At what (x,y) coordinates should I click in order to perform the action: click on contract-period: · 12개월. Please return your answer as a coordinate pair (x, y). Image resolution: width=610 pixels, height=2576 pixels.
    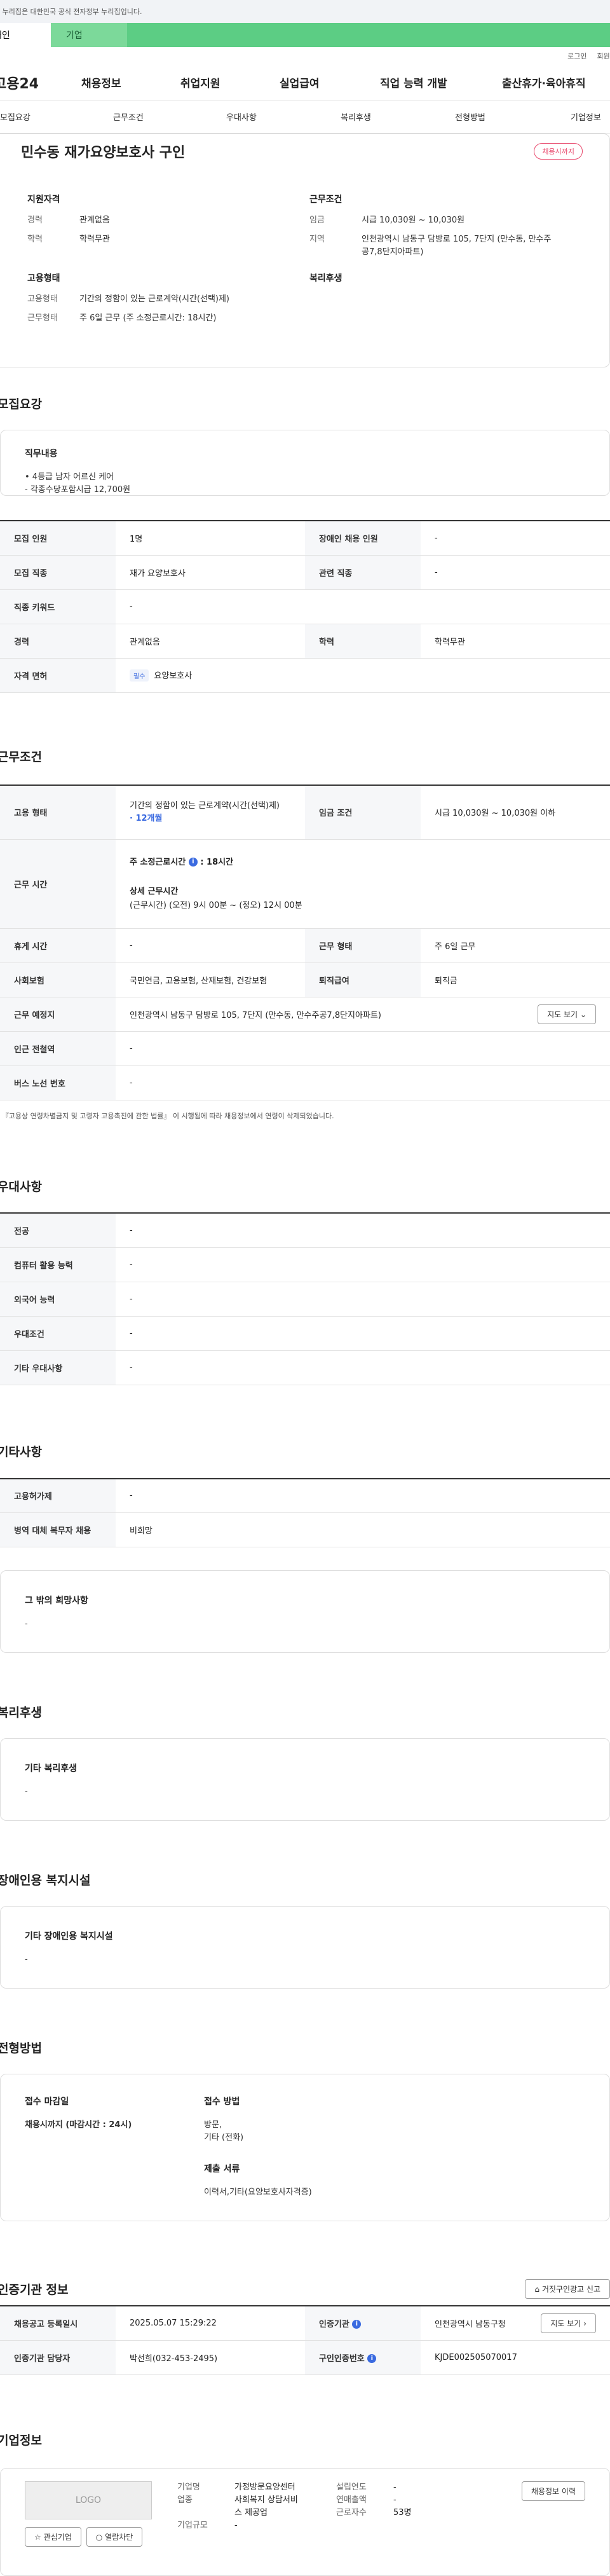
    Looking at the image, I should click on (146, 818).